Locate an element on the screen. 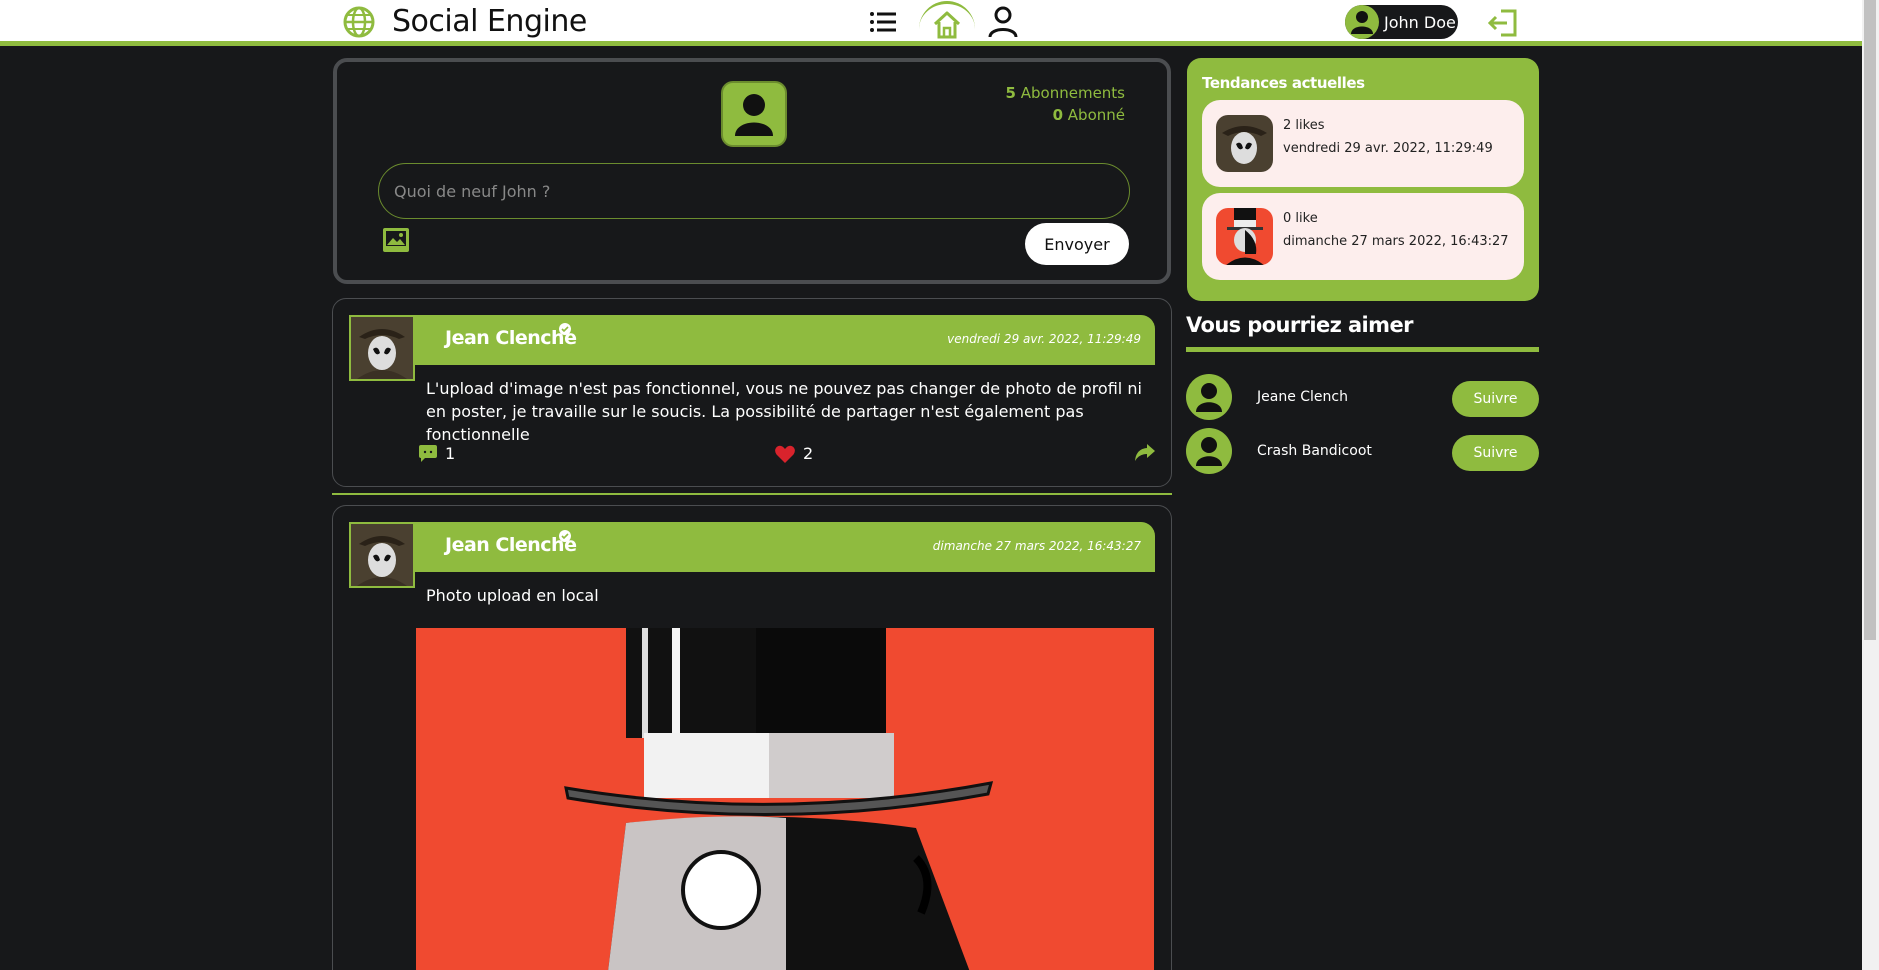 This screenshot has height=970, width=1879. trend-likes: 2 likes is located at coordinates (1304, 125).